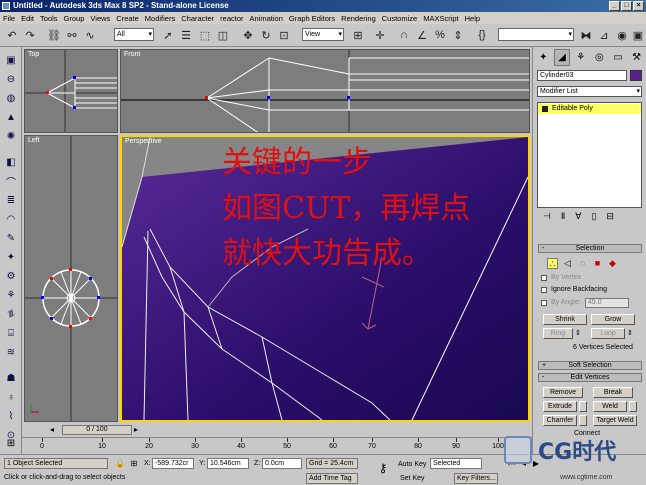 This screenshot has height=485, width=646. I want to click on pin-stack-icon: ⊣, so click(547, 217).